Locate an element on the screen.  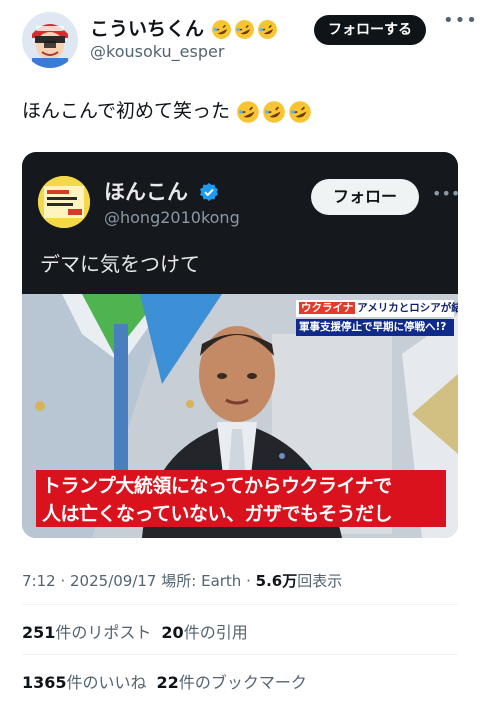
repost-quote-stats: 251件のリポスト 20件の引用 is located at coordinates (135, 631).